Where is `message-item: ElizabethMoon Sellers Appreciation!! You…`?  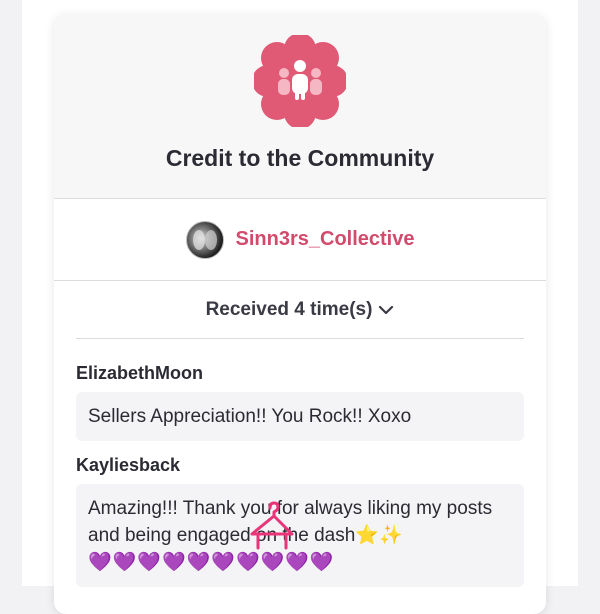
message-item: ElizabethMoon Sellers Appreciation!! You… is located at coordinates (300, 402).